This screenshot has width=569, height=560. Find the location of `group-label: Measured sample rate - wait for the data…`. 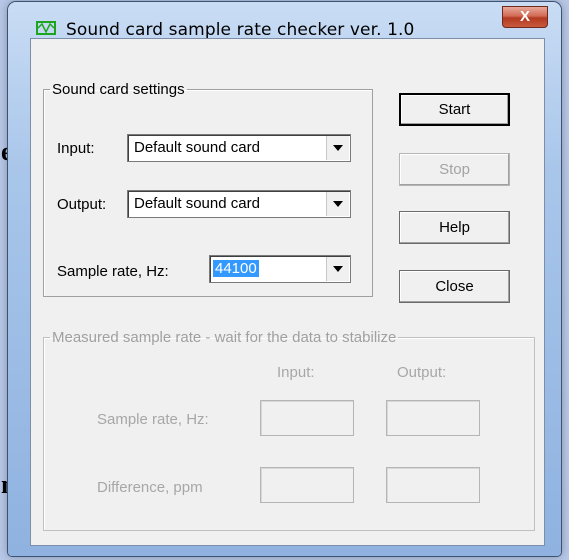

group-label: Measured sample rate - wait for the data… is located at coordinates (224, 337).